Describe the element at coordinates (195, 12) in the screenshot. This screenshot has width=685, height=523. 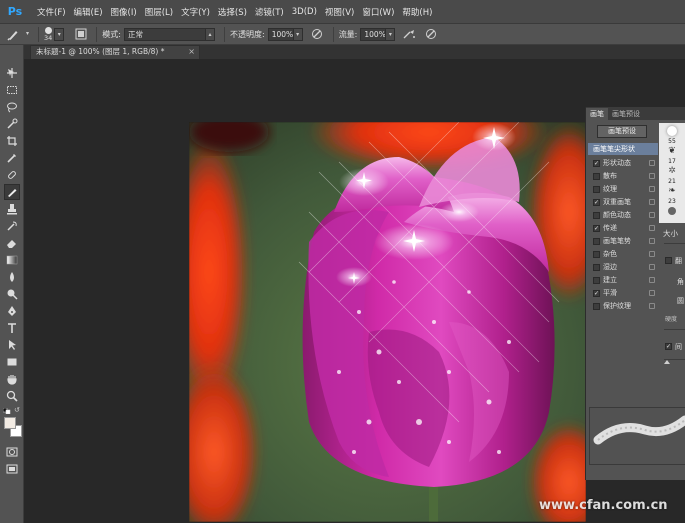
I see `menu-type: 文字(Y)` at that location.